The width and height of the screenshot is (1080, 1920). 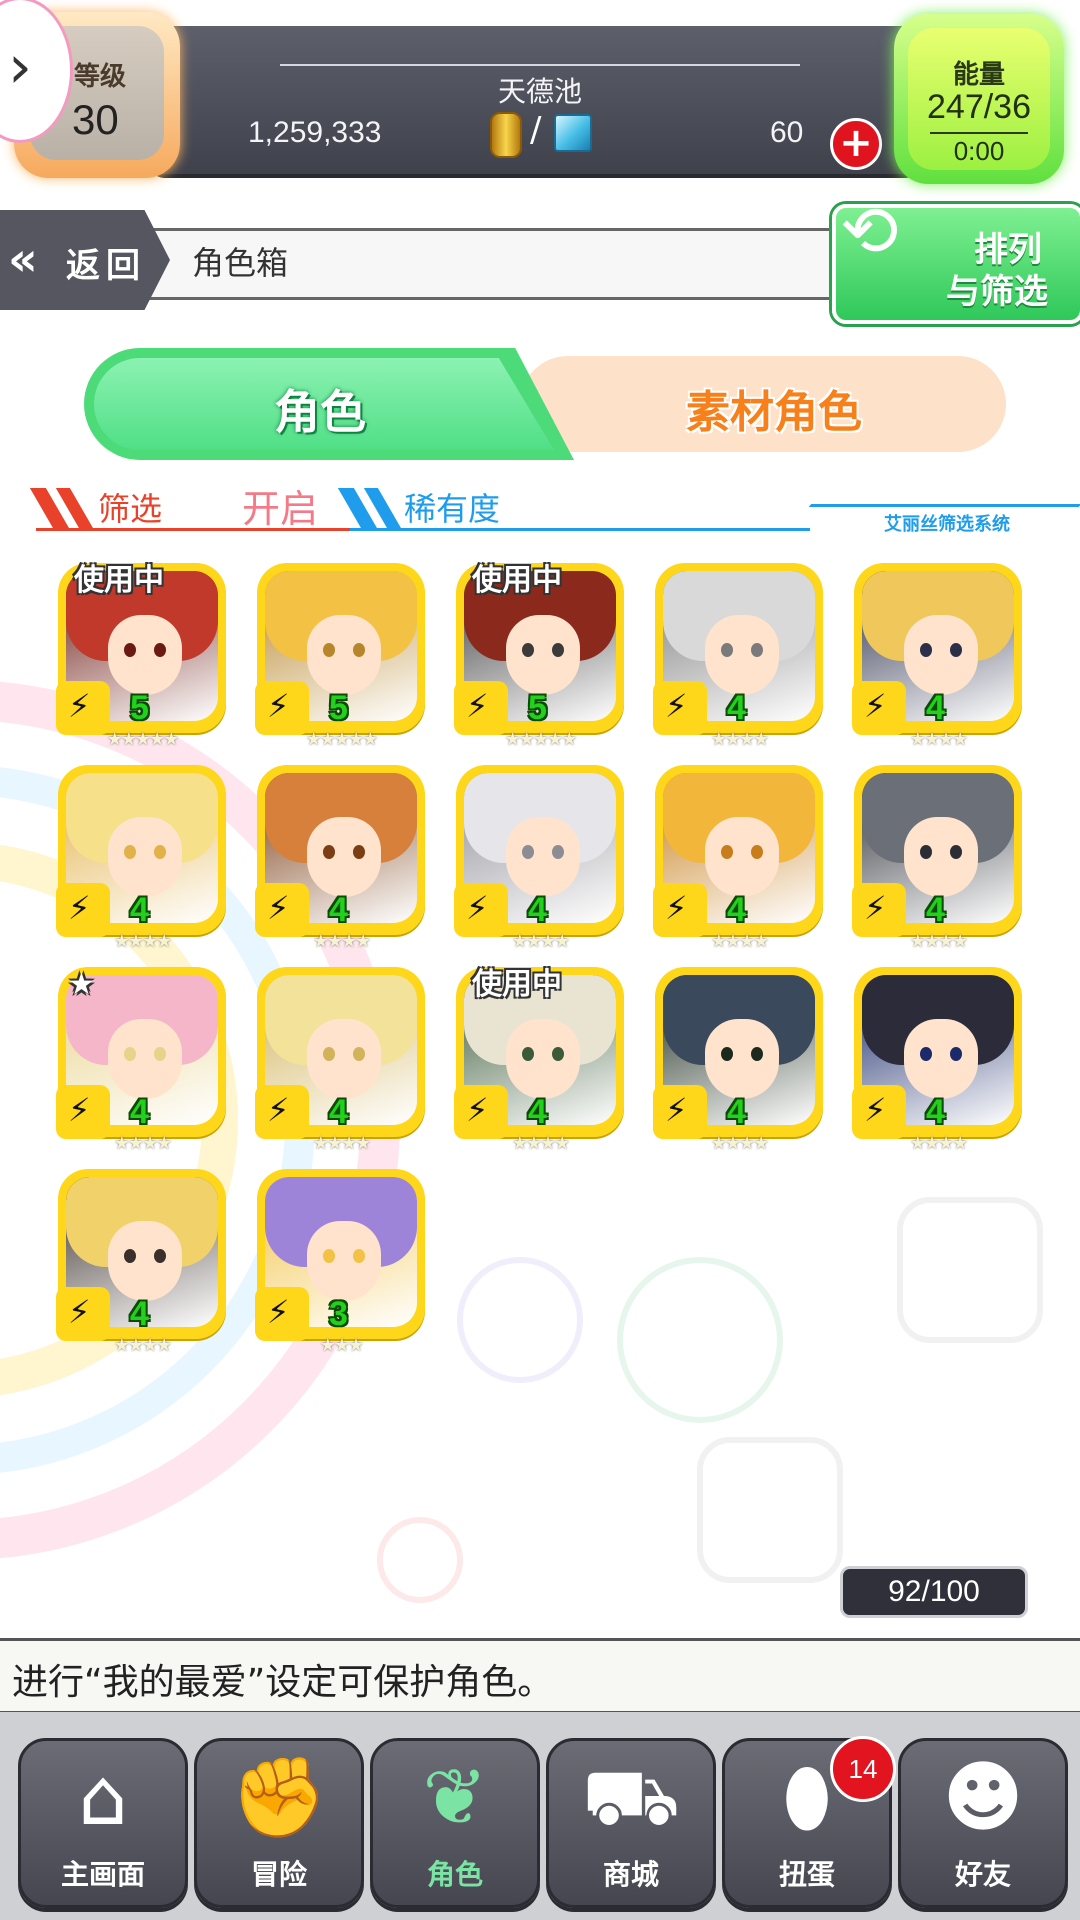 What do you see at coordinates (240, 263) in the screenshot?
I see `page-title: 角色箱` at bounding box center [240, 263].